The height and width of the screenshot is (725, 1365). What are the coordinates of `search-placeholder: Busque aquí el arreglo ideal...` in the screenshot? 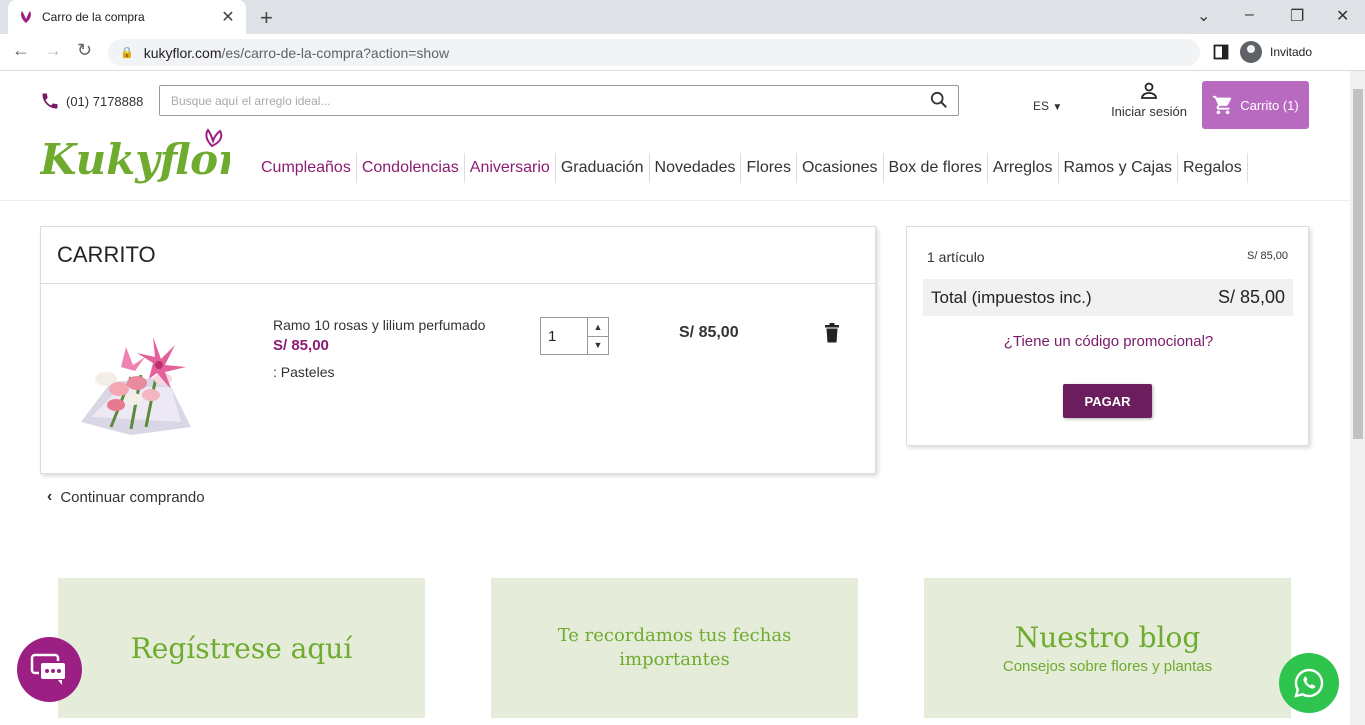 It's located at (251, 100).